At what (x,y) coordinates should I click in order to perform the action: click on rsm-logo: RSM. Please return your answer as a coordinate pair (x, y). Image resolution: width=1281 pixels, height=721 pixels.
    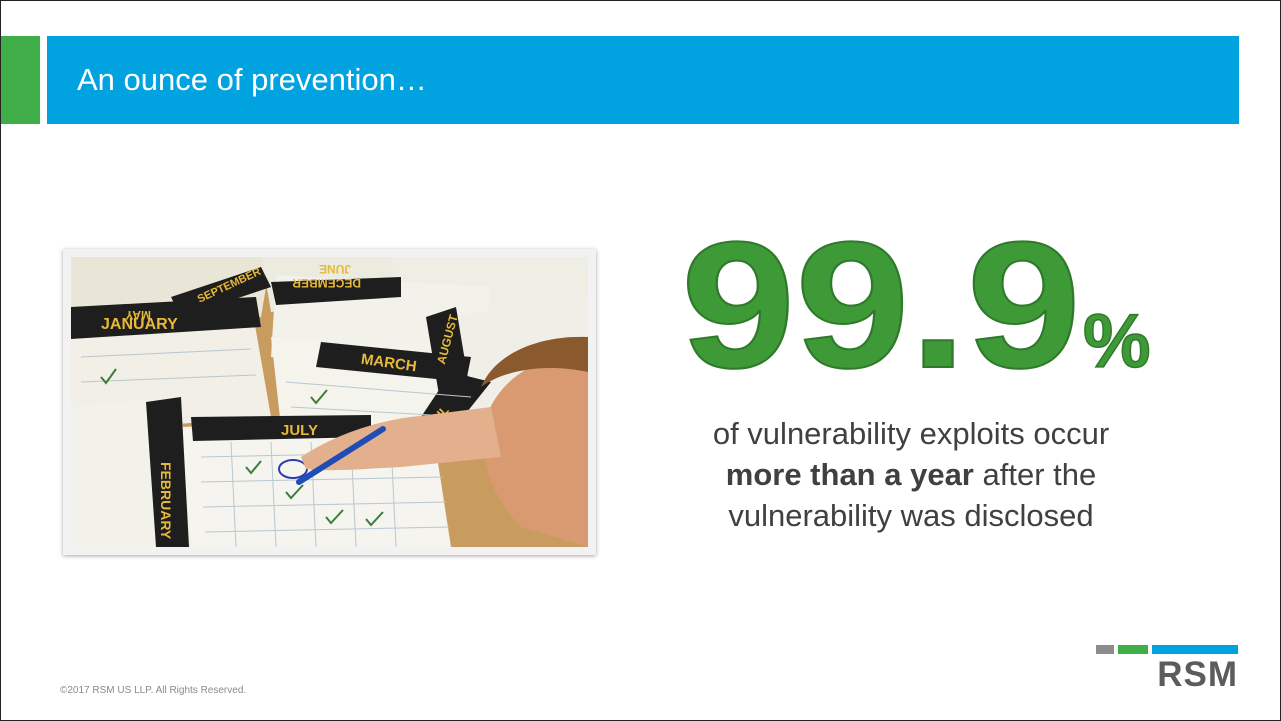
    Looking at the image, I should click on (1167, 669).